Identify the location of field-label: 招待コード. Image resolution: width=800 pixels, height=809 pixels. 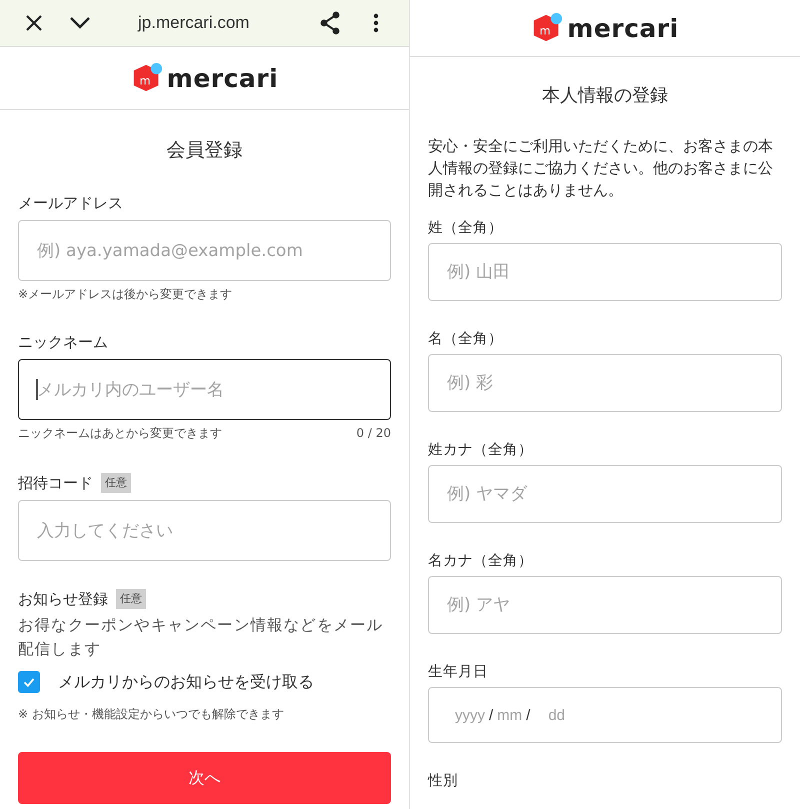
(55, 483).